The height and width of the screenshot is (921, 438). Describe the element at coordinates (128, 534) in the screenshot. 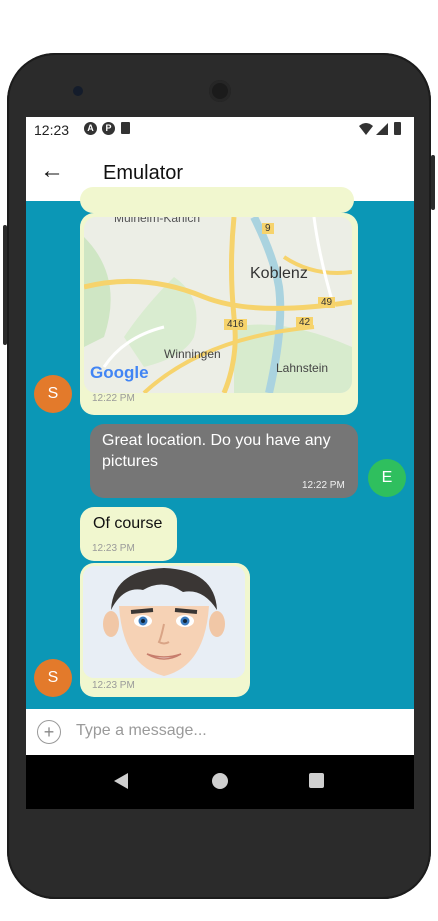

I see `incoming-message-bubble: Of course 12:23 PM` at that location.